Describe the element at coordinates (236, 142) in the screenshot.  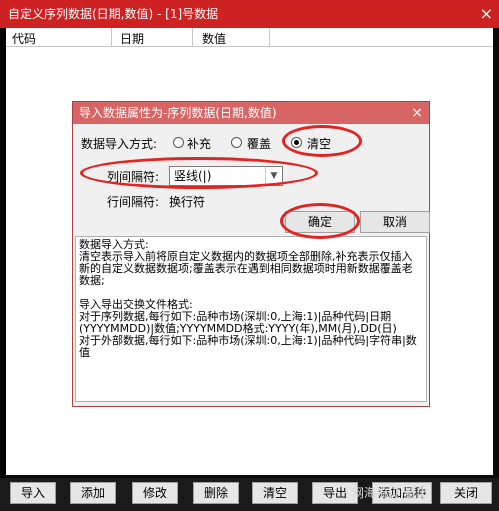
I see `radio-overwrite` at that location.